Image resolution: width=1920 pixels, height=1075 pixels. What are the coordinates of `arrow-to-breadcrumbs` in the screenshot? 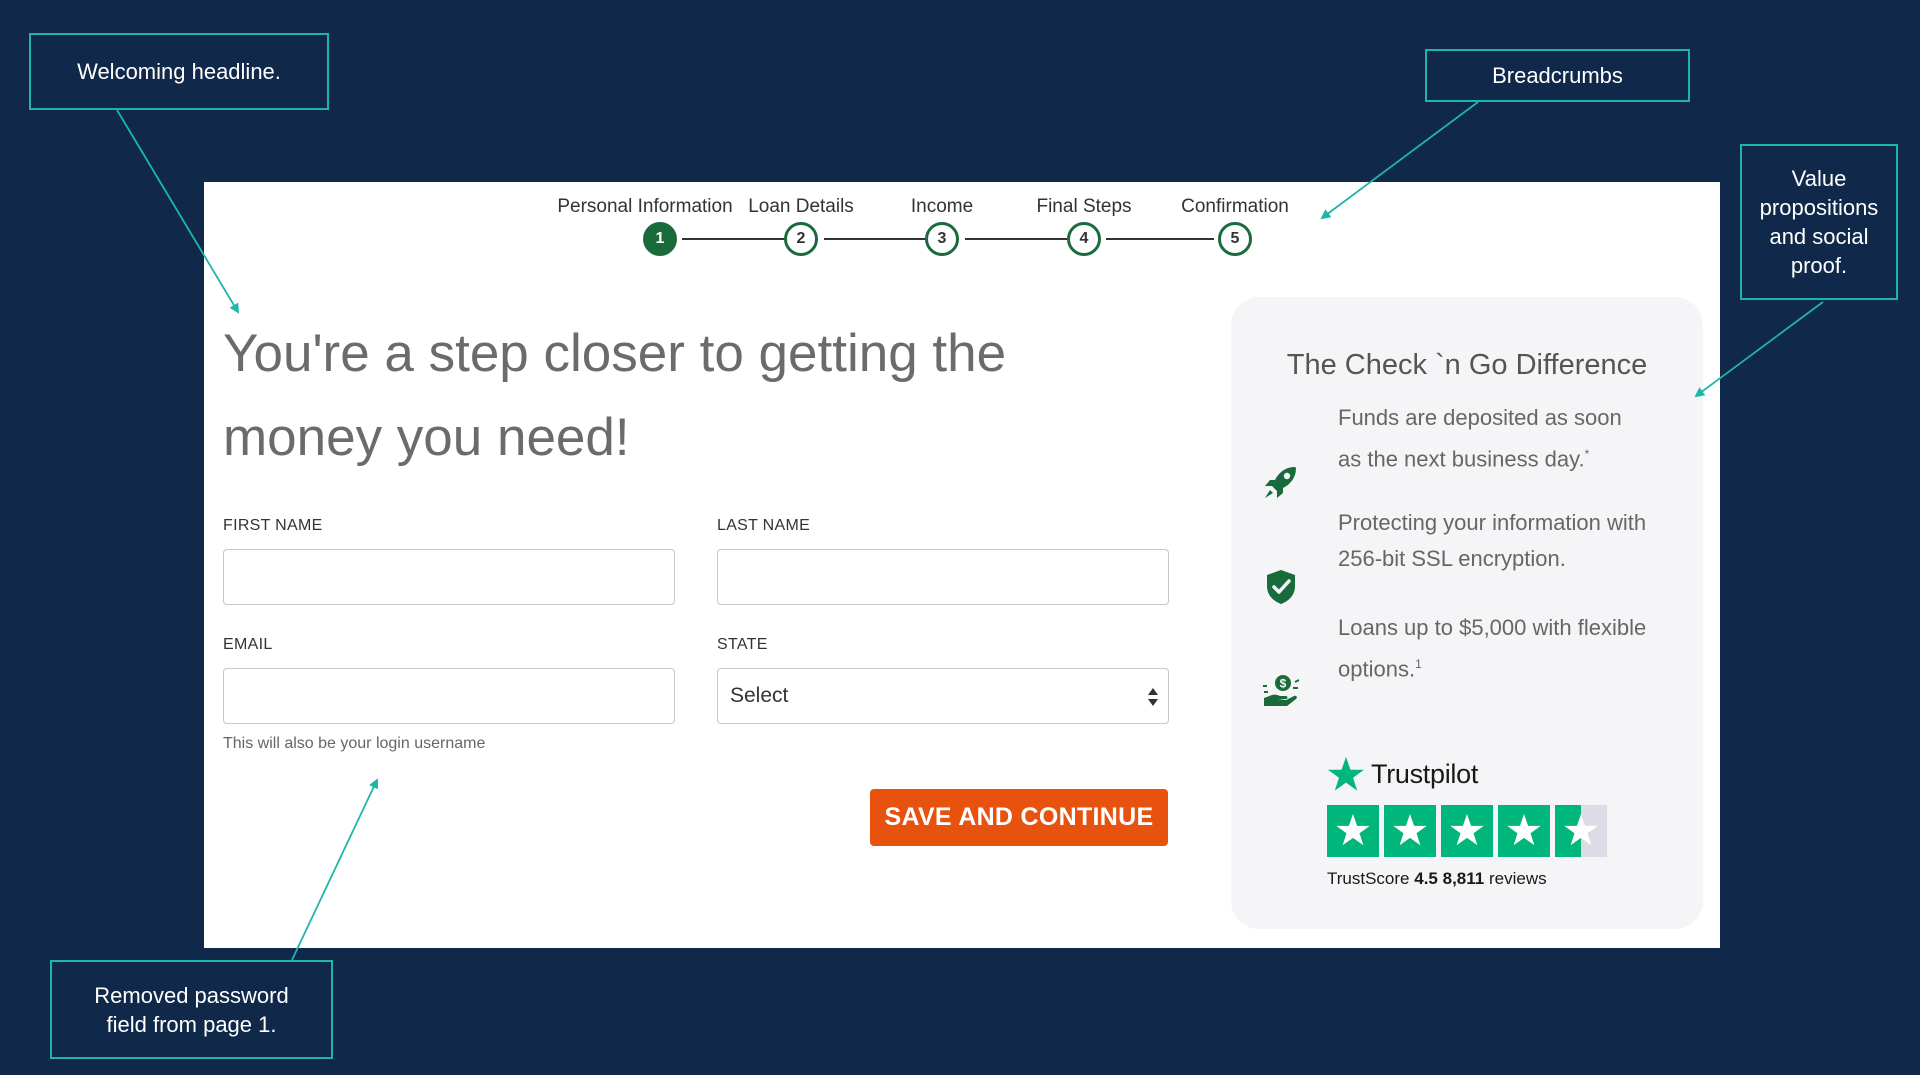 It's located at (1399, 160).